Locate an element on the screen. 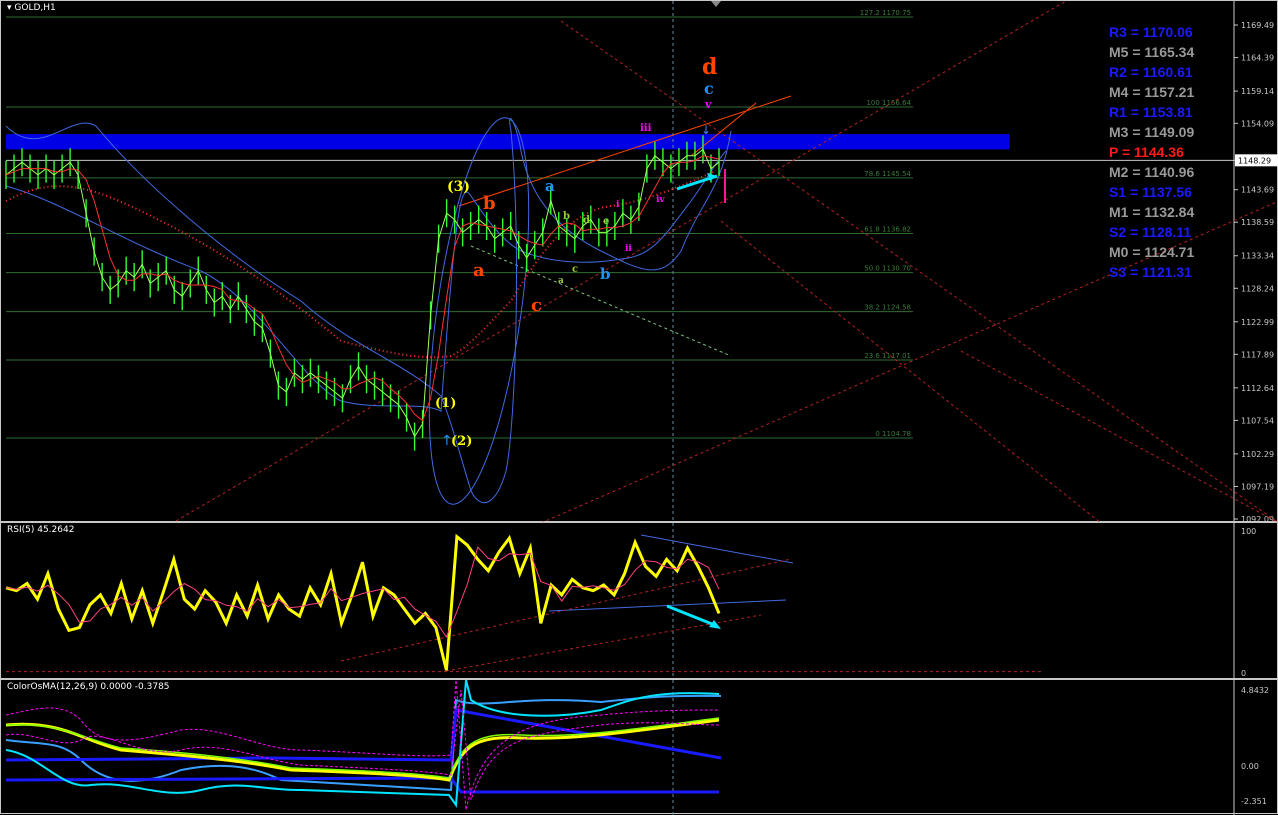 The image size is (1278, 815). price-tick-label: 1112.64 is located at coordinates (1257, 388).